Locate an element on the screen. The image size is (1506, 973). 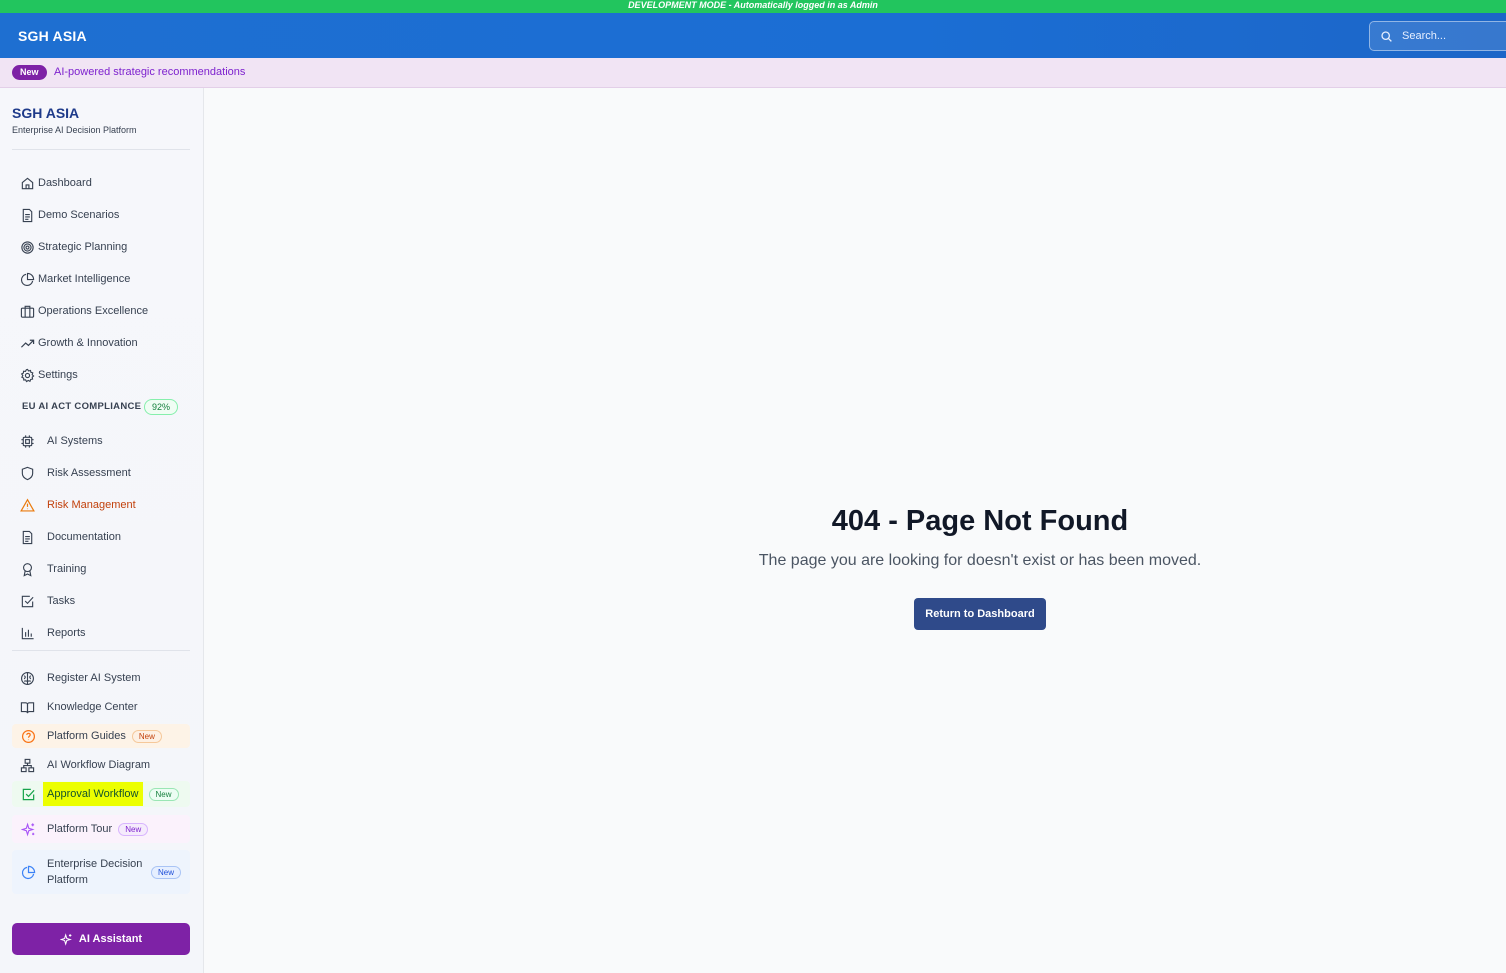
sidebar-item-label: Knowledge Center is located at coordinates (92, 707).